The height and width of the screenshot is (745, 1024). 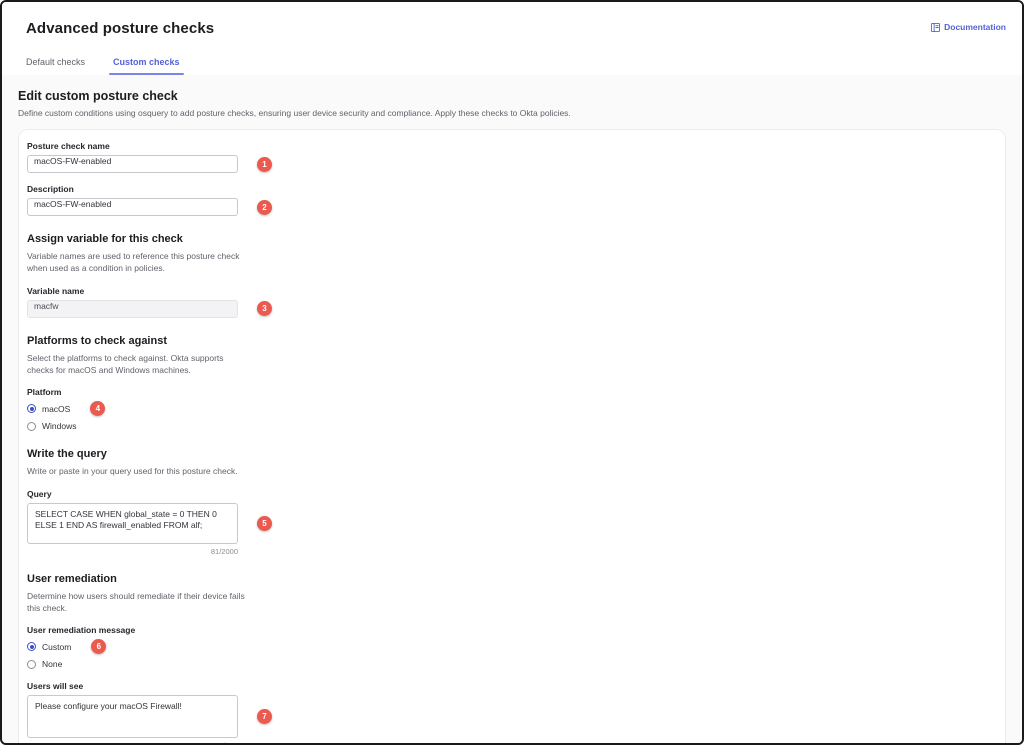 I want to click on remediation-section-heading: User remediation, so click(x=72, y=578).